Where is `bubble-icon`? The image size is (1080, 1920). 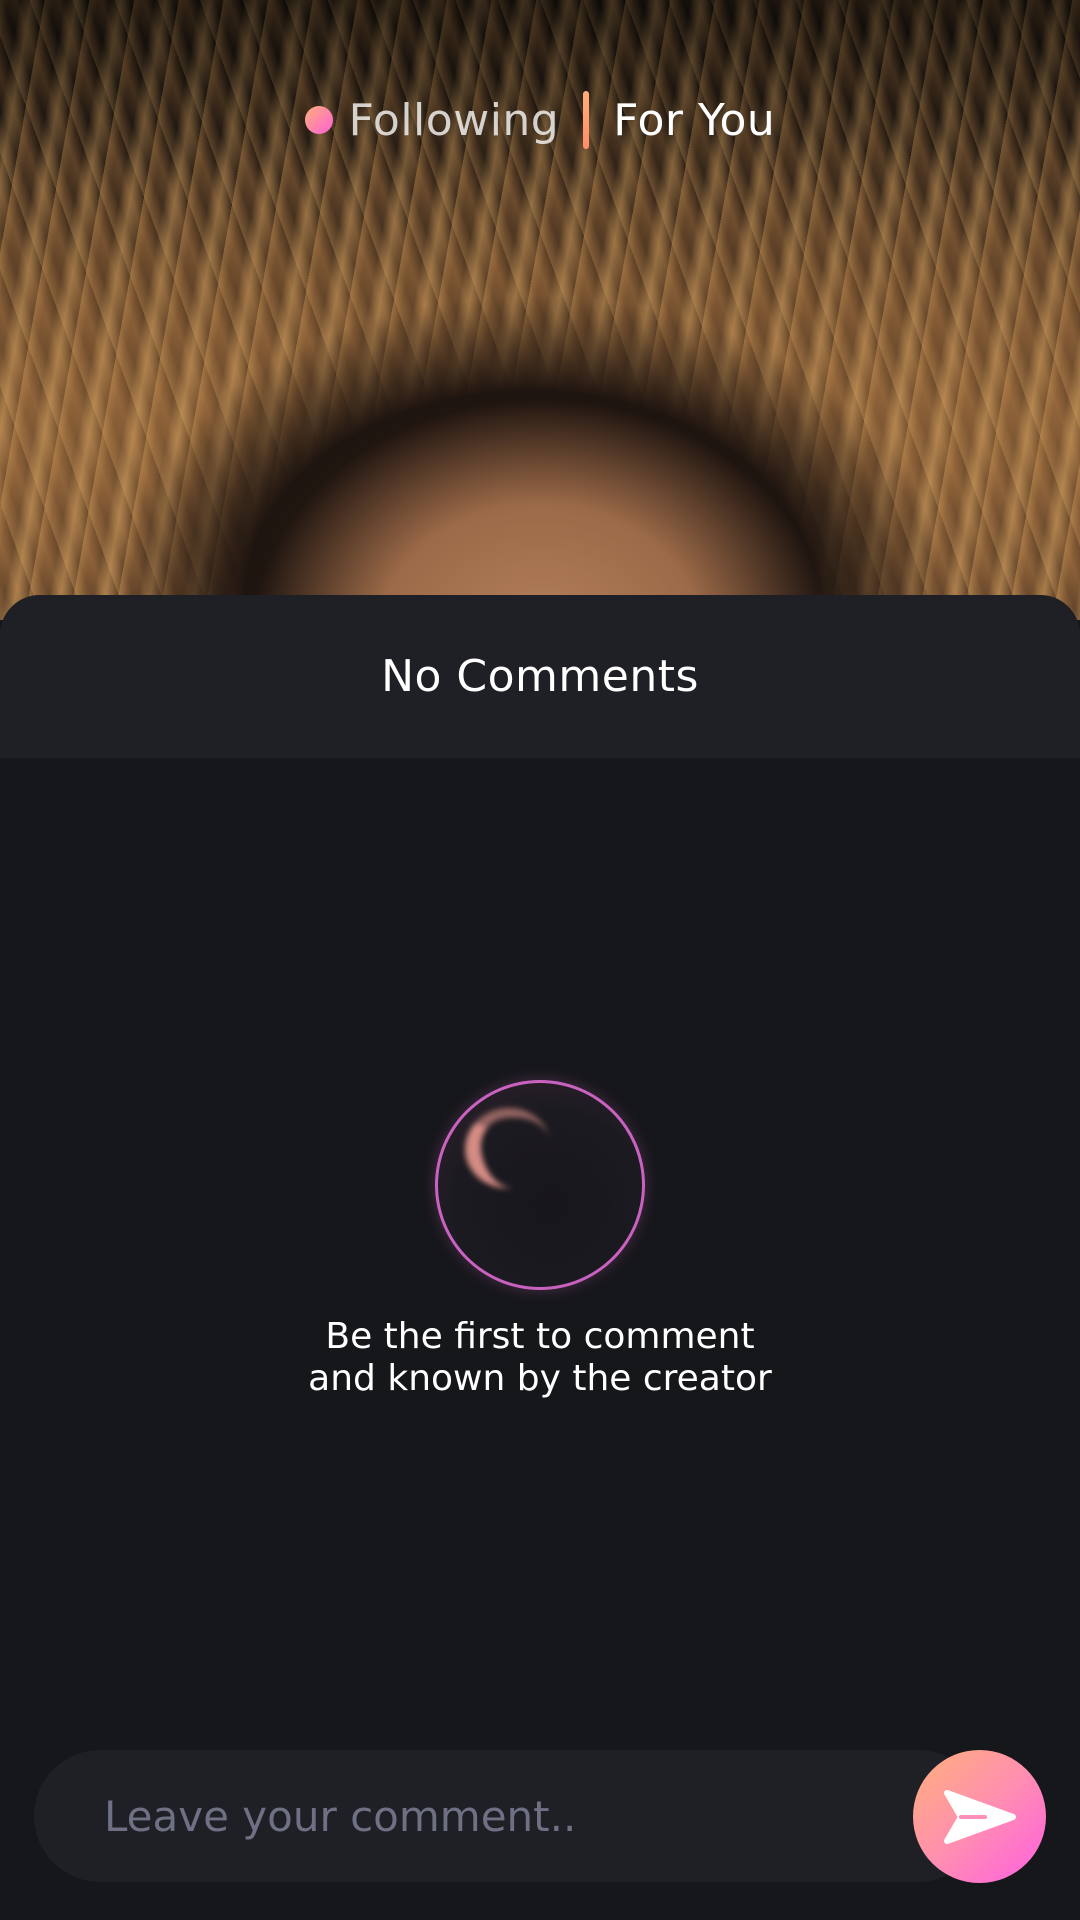
bubble-icon is located at coordinates (540, 1185).